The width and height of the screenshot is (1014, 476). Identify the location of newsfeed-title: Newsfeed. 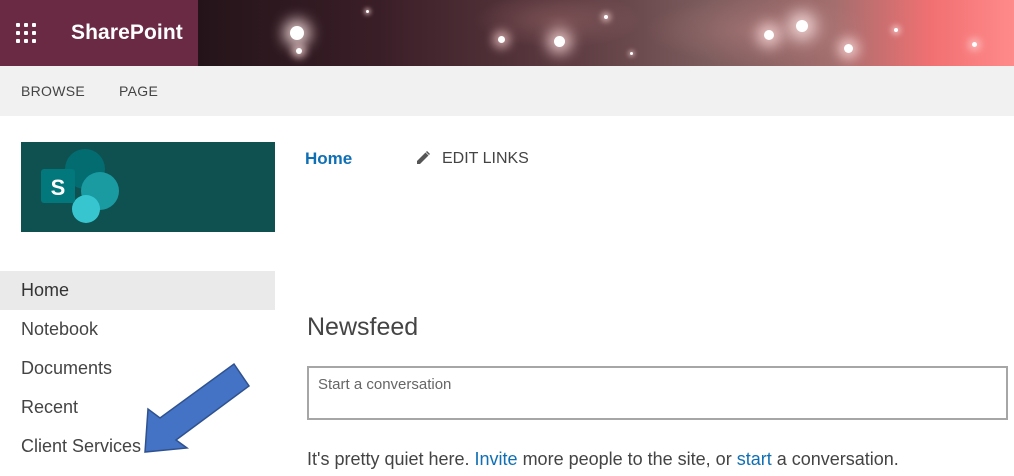
(363, 327).